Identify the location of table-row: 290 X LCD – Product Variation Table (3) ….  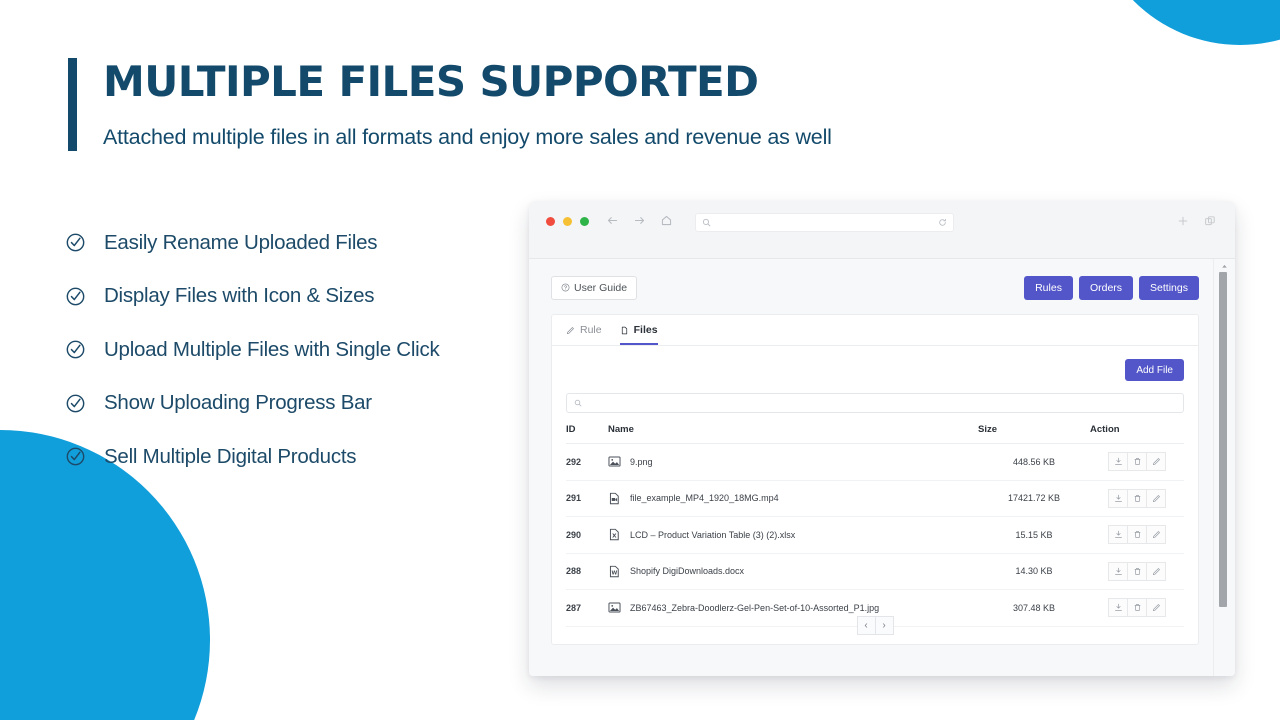
(875, 535).